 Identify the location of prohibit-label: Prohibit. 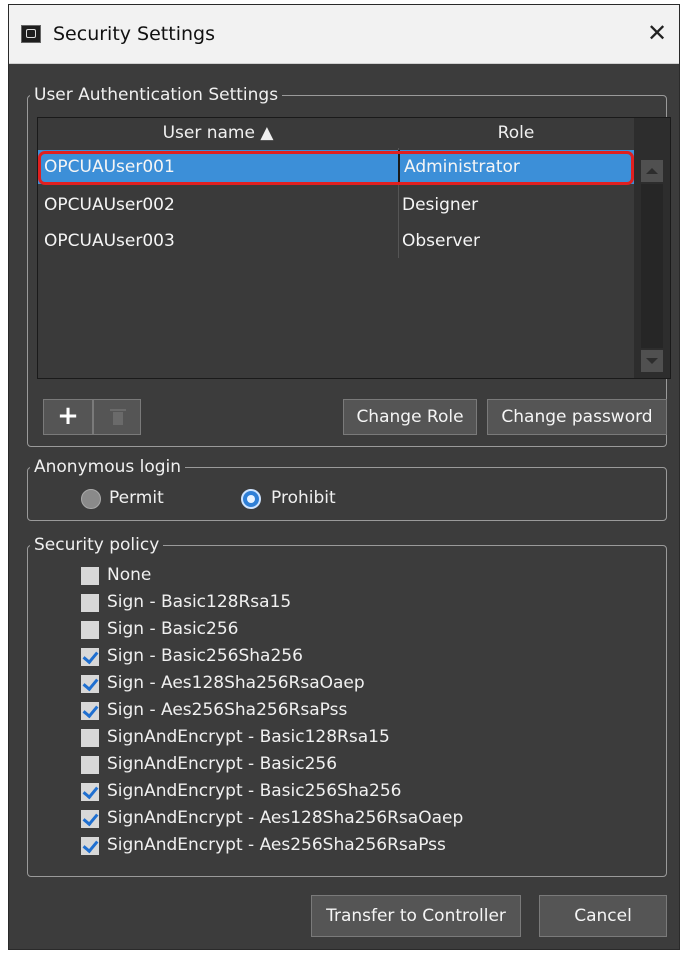
(303, 498).